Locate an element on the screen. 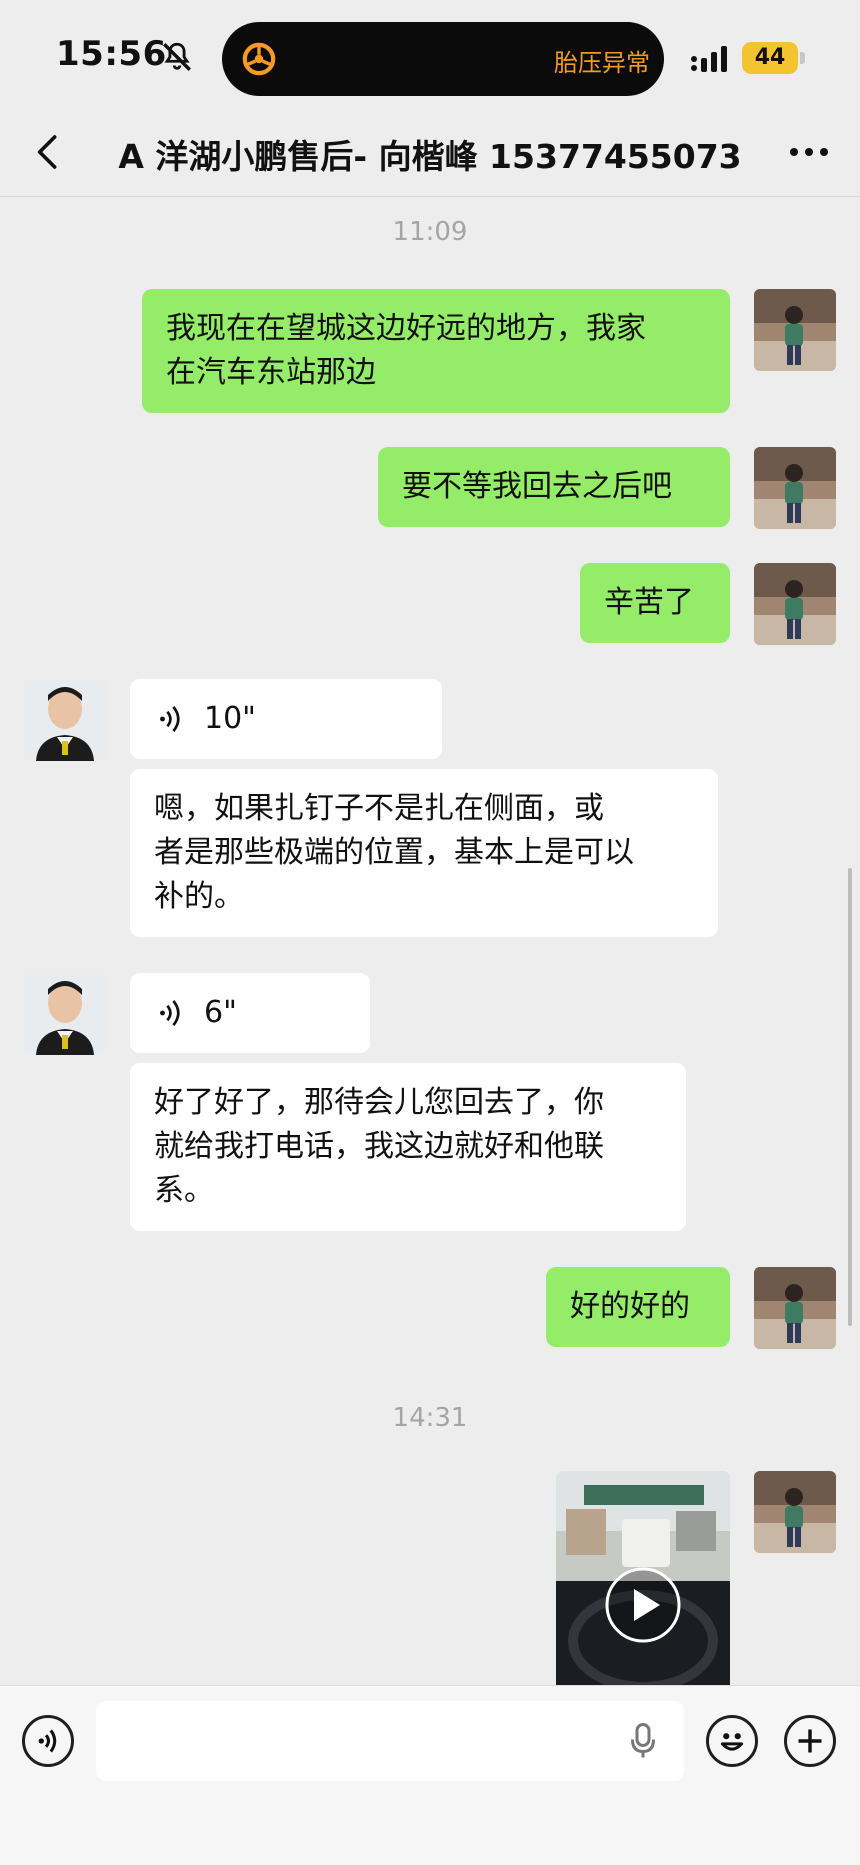 The width and height of the screenshot is (860, 1865). message-bubble-sent: 我现在在望城这边好远的地方，我家 在汽车东站那边 is located at coordinates (436, 351).